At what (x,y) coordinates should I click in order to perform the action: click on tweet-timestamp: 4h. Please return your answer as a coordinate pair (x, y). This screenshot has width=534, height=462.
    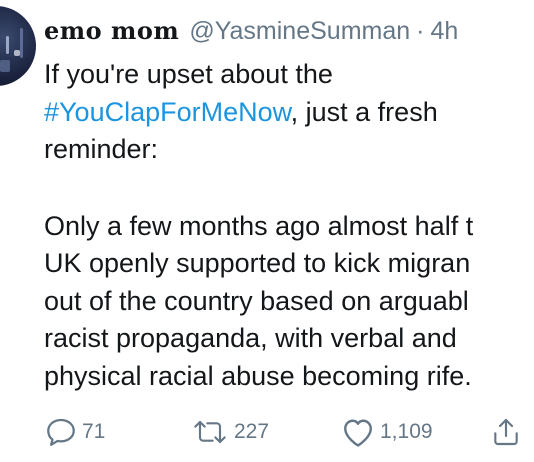
    Looking at the image, I should click on (444, 31).